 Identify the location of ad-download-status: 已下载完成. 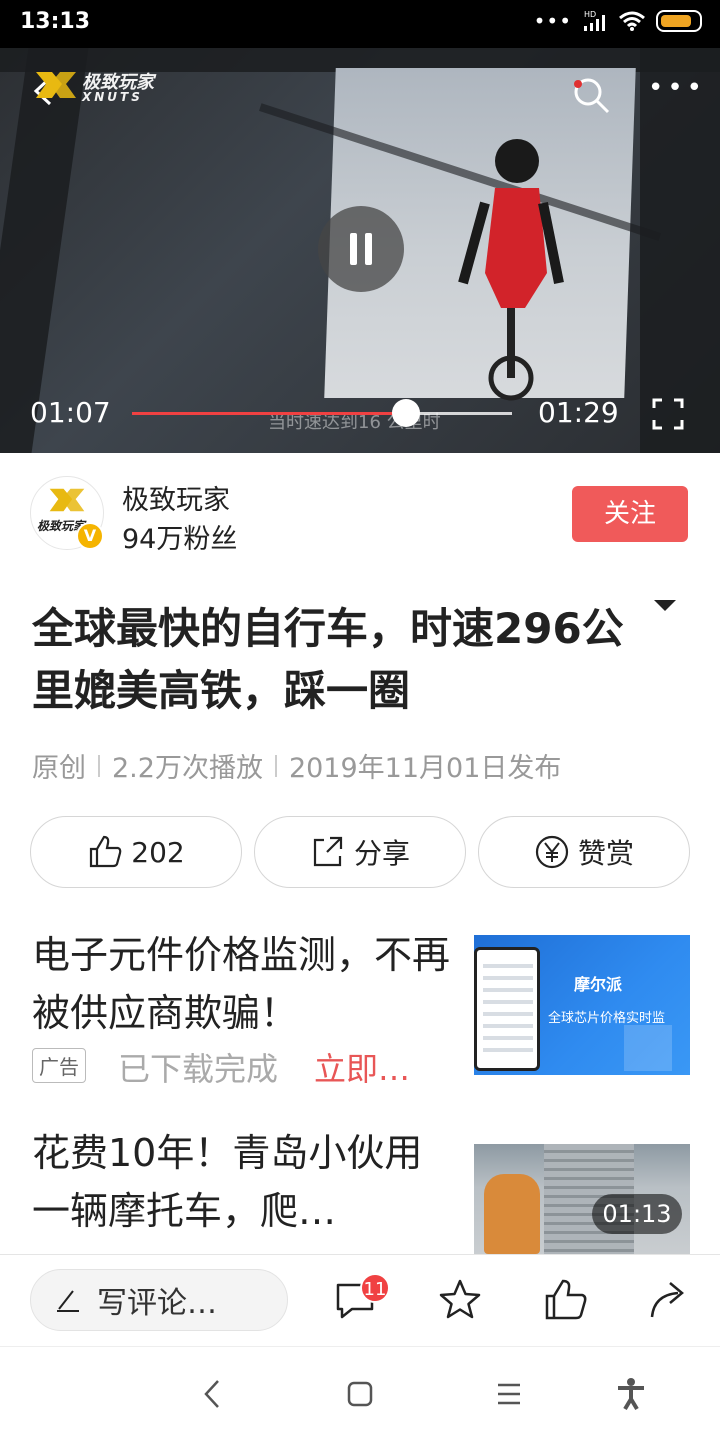
(198, 1069).